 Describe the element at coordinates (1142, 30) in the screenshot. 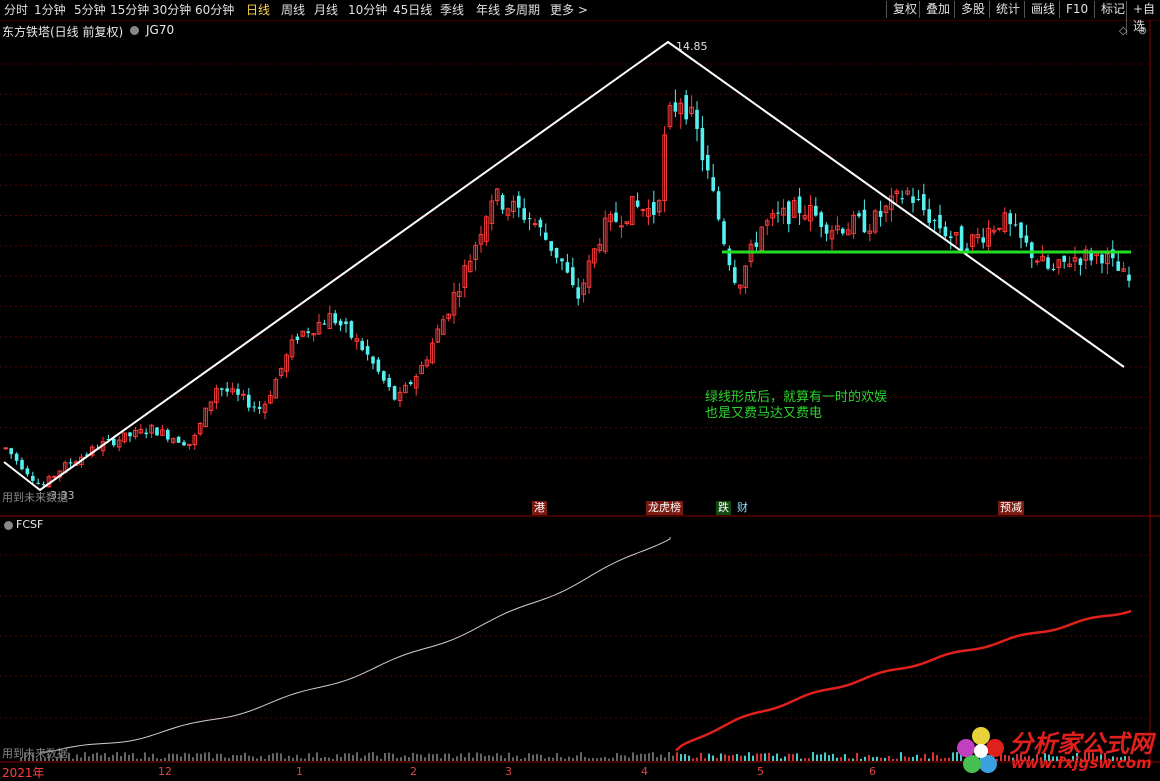

I see `close-icon: ⊗` at that location.